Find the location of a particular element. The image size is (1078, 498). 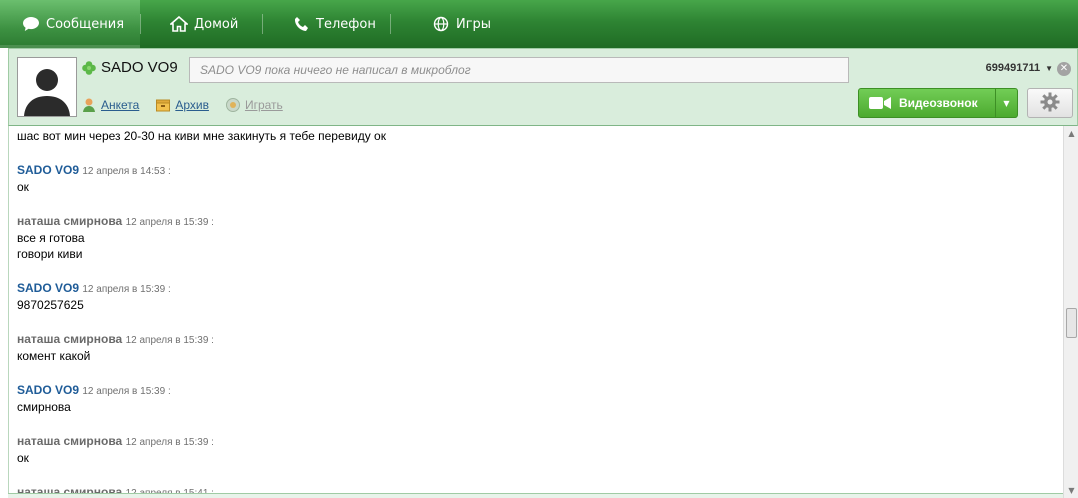

uin-number: 699491711 is located at coordinates (1013, 68).